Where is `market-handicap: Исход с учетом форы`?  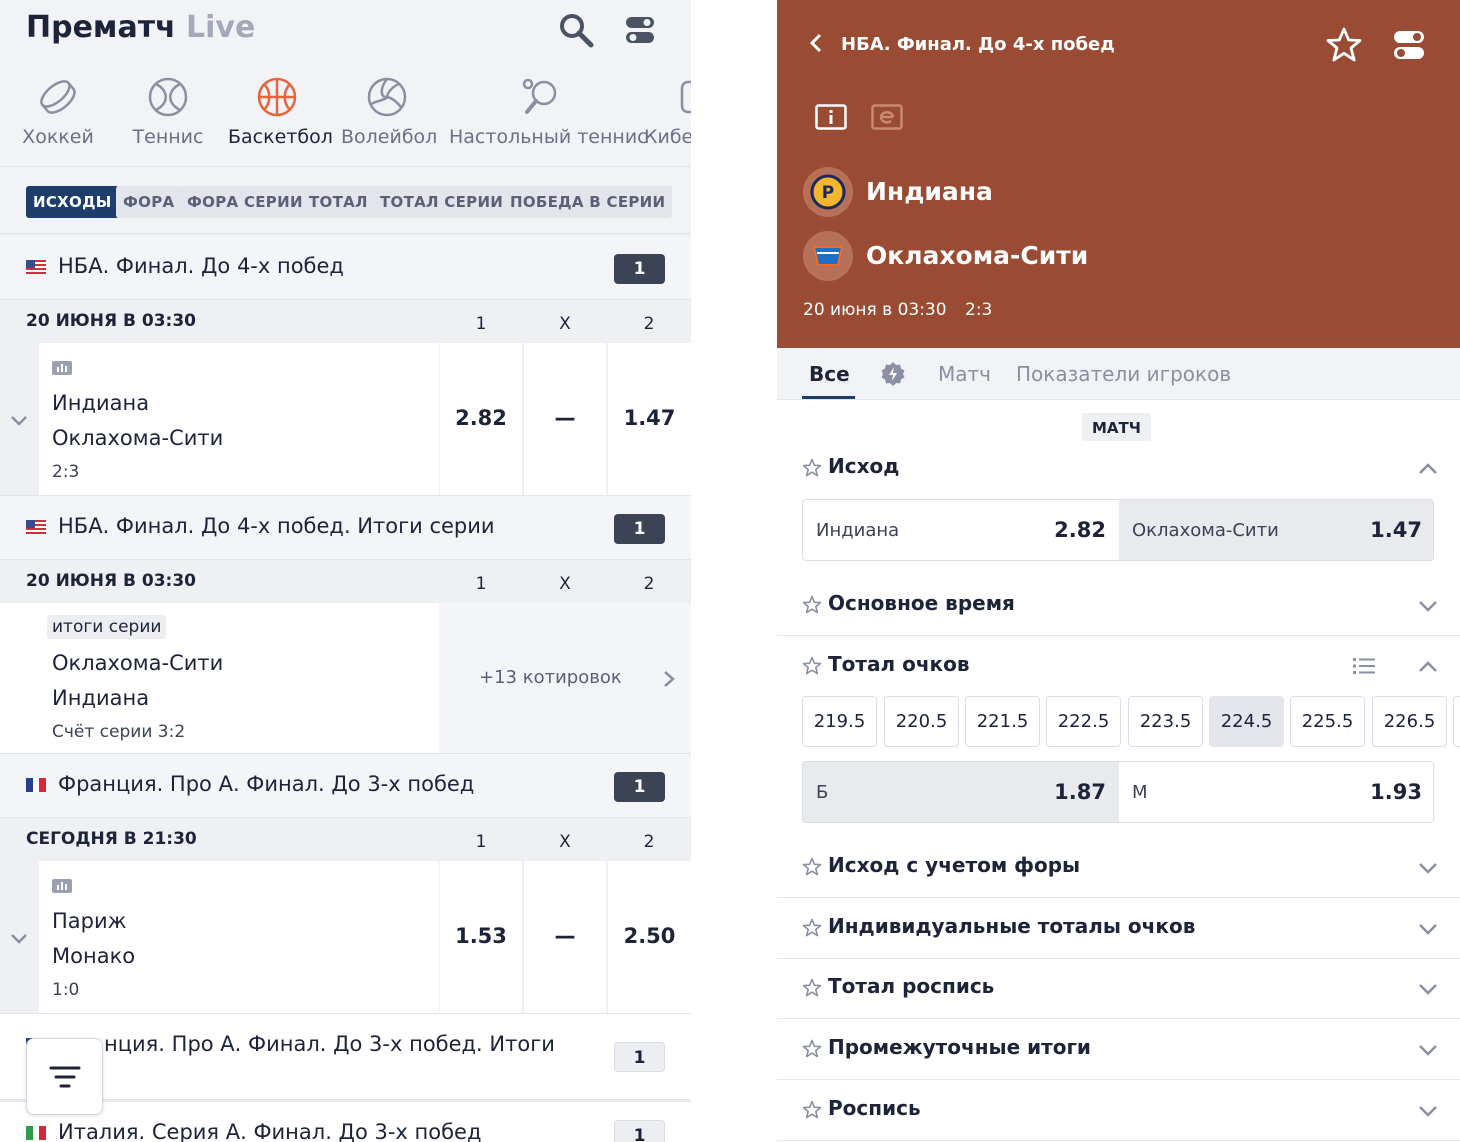 market-handicap: Исход с учетом форы is located at coordinates (1118, 867).